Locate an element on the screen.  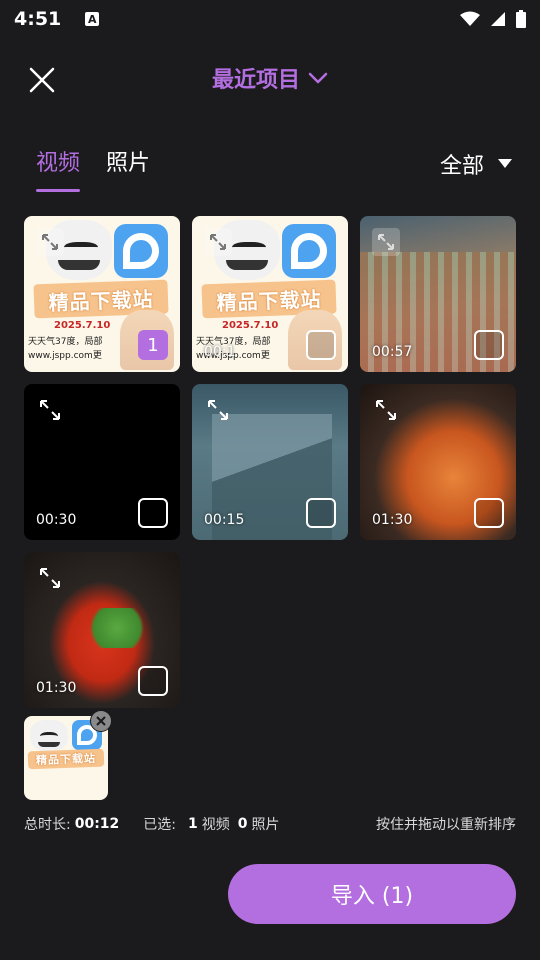
wifi-icon is located at coordinates (470, 18).